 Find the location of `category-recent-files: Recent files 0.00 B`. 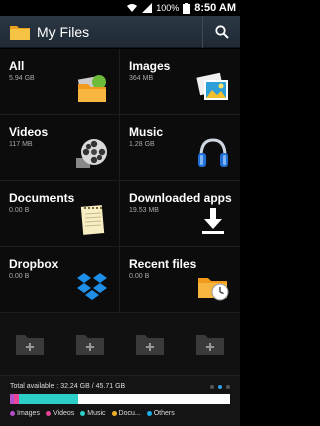

category-recent-files: Recent files 0.00 B is located at coordinates (180, 280).